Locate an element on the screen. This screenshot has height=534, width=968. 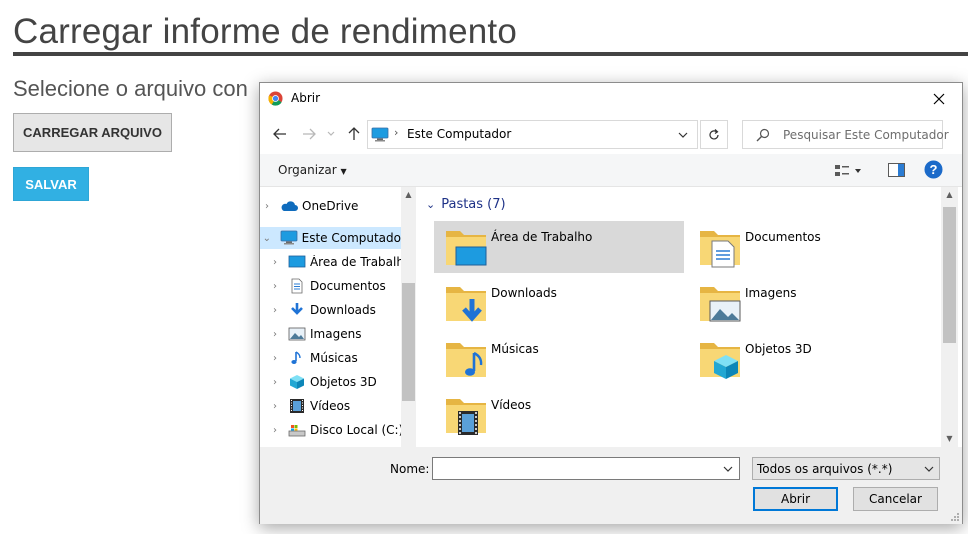
desktop-folder-icon is located at coordinates (466, 248).